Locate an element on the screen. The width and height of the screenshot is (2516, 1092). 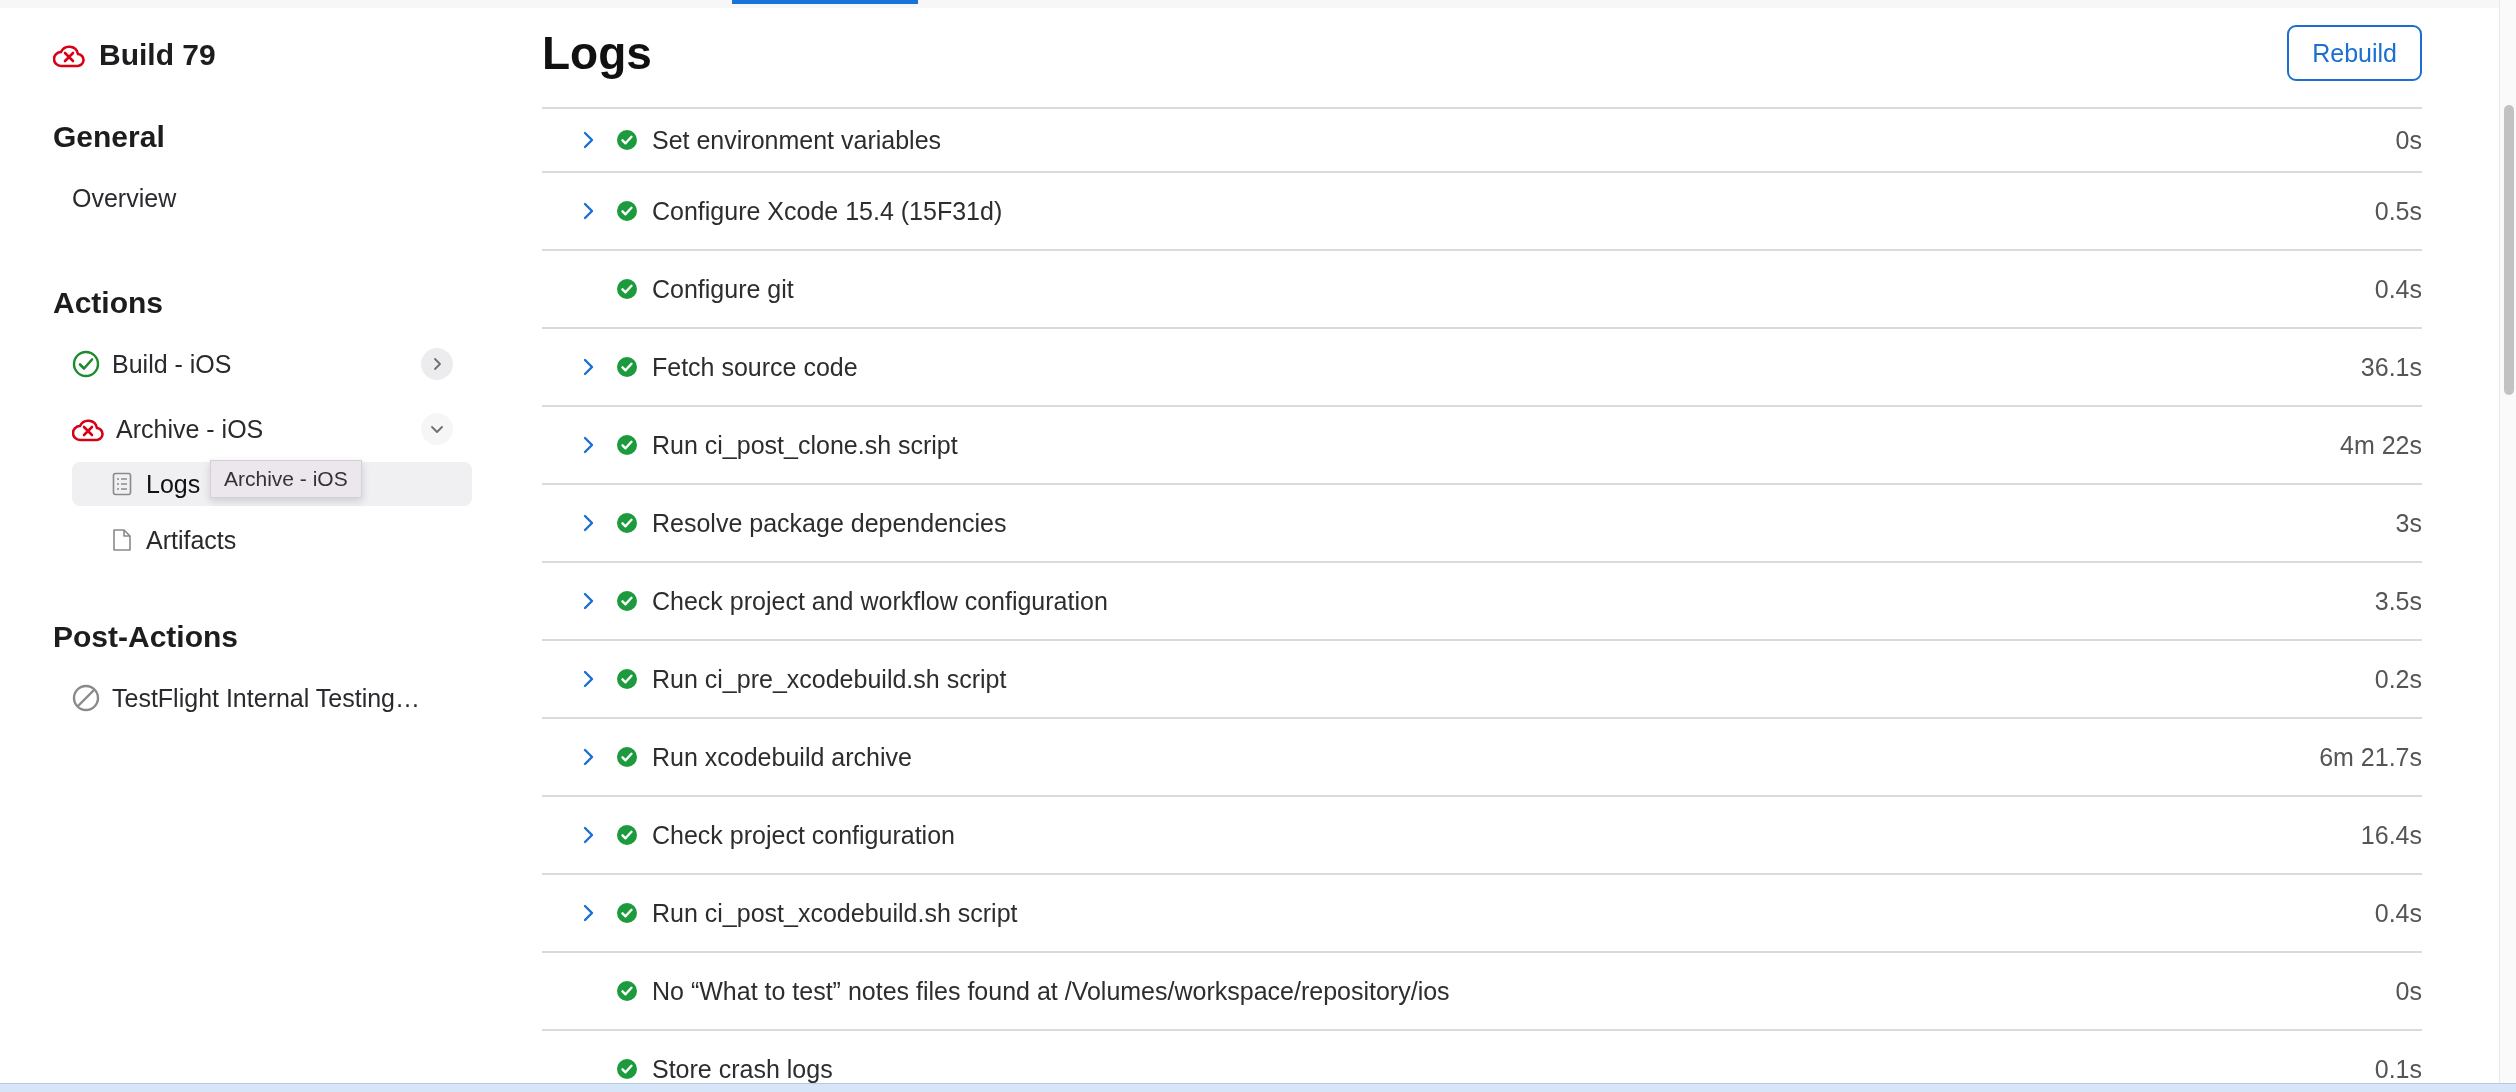
action-item: Build - iOS is located at coordinates (263, 364).